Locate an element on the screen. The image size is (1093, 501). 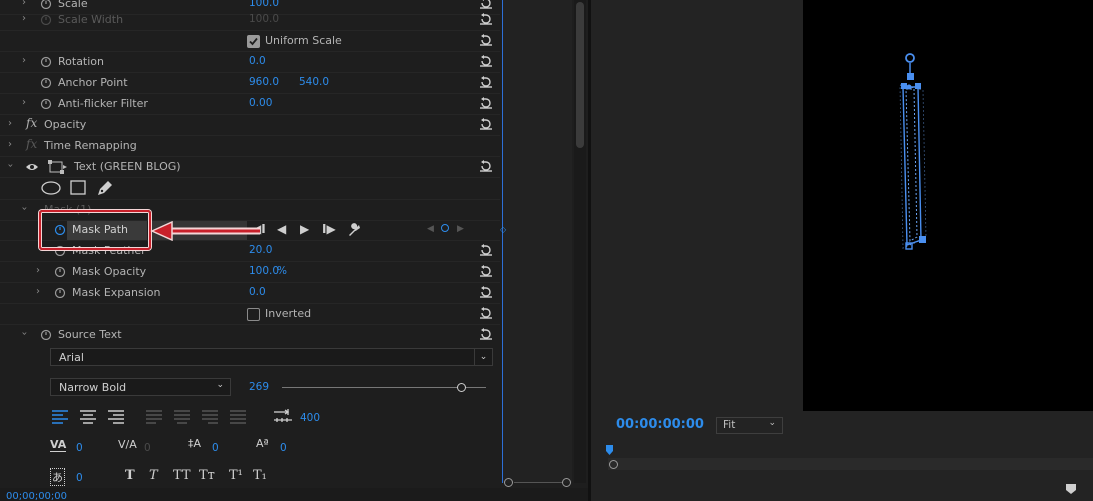
mask-expansion-value: 0.0 is located at coordinates (257, 292).